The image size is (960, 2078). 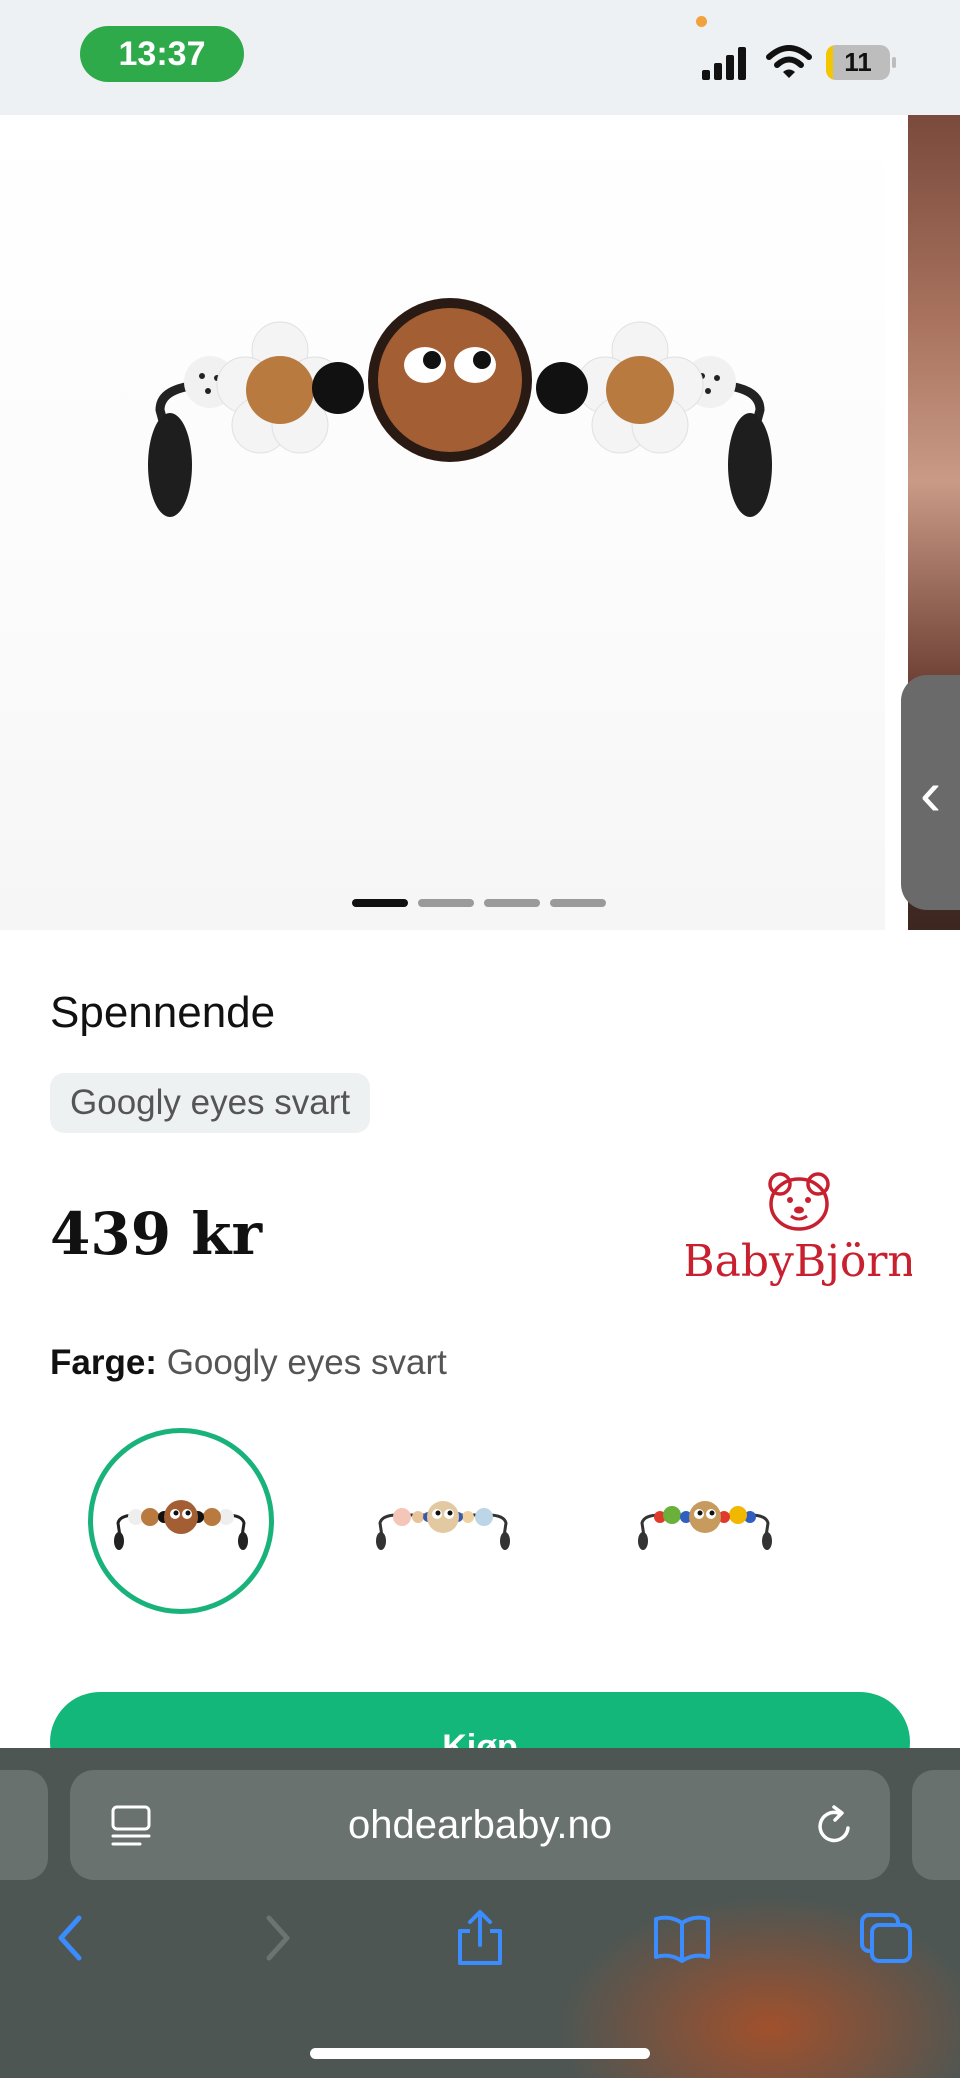 I want to click on reload-icon, so click(x=834, y=1826).